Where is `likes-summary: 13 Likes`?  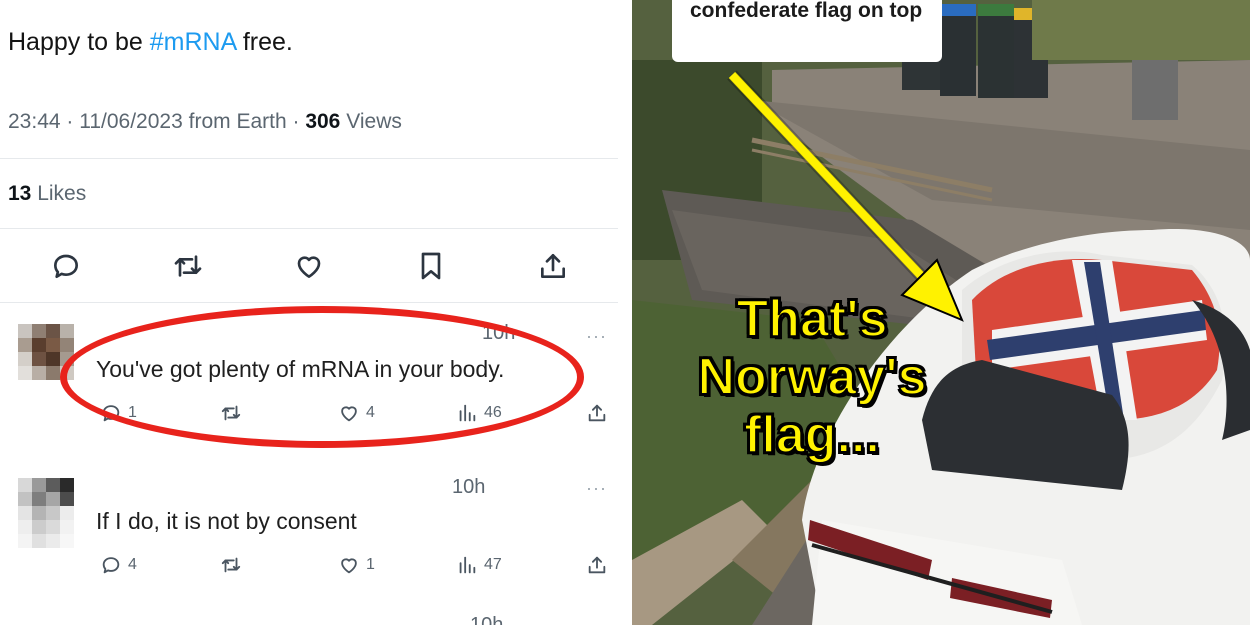 likes-summary: 13 Likes is located at coordinates (47, 194).